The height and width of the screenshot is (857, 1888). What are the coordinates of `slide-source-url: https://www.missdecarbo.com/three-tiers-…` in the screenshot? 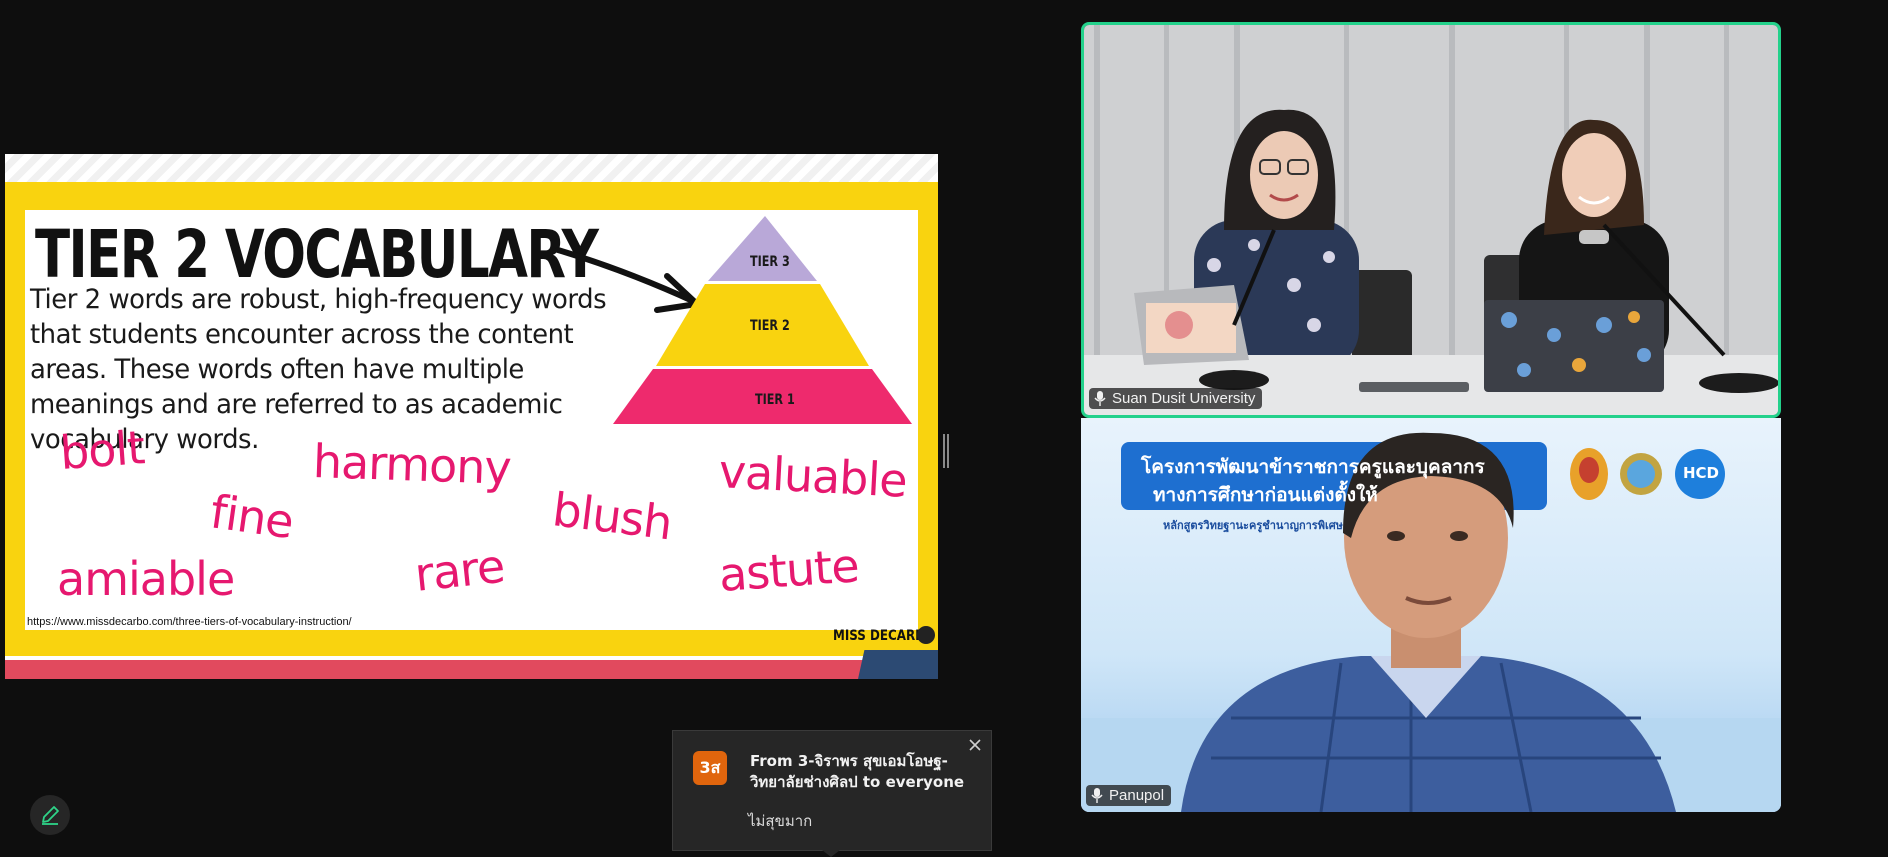 It's located at (189, 622).